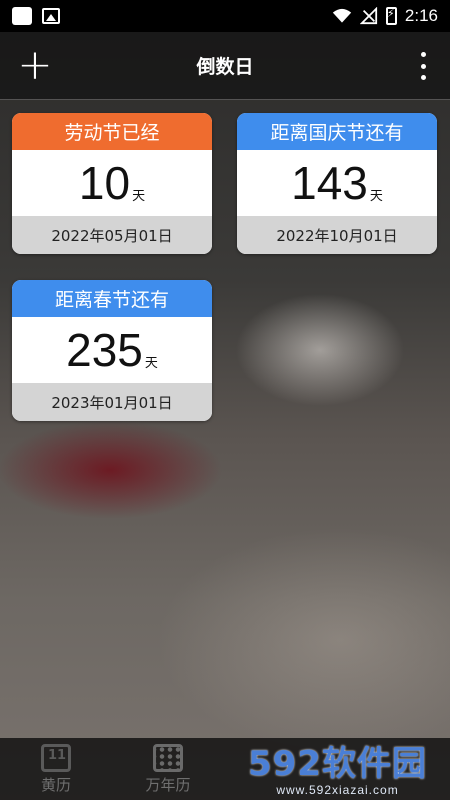 The width and height of the screenshot is (450, 800). Describe the element at coordinates (368, 16) in the screenshot. I see `no-signal-icon` at that location.